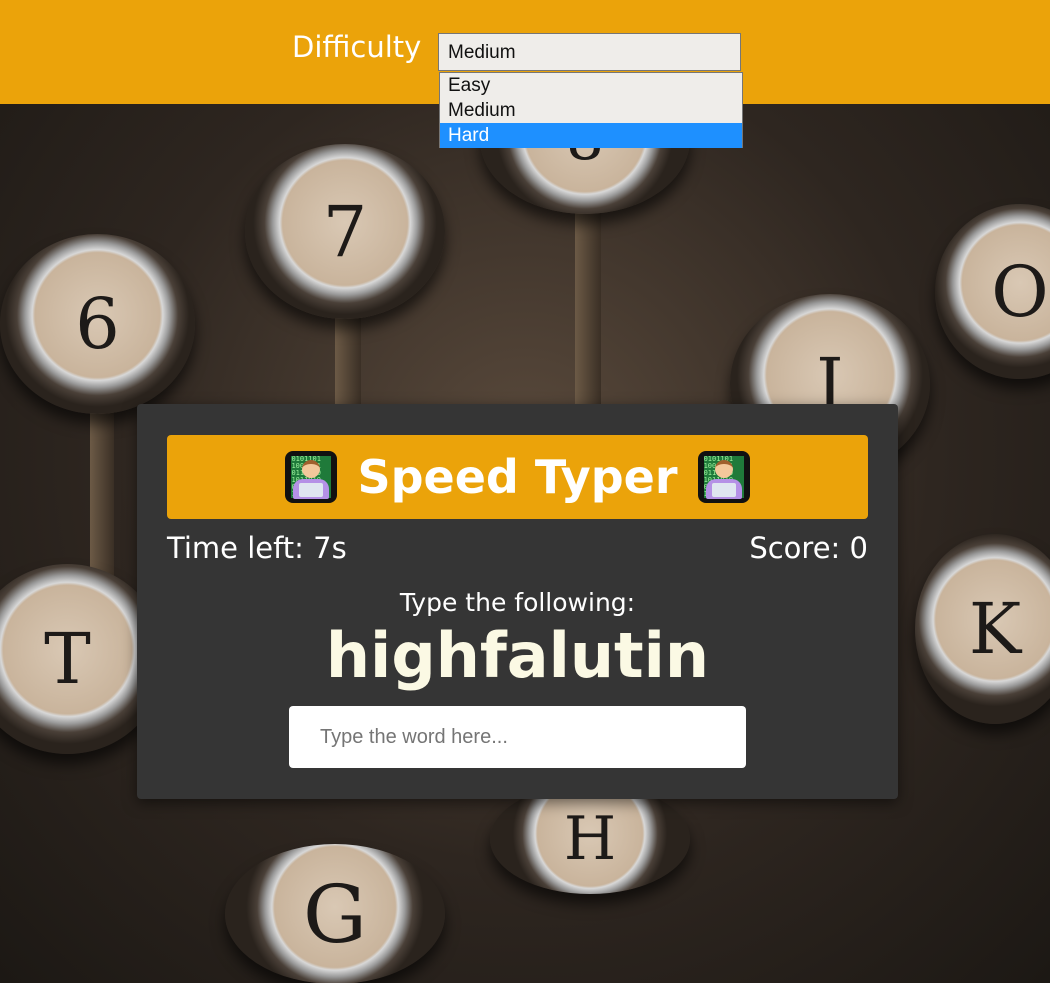 The image size is (1050, 983). I want to click on difficulty-option-medium: Medium, so click(591, 110).